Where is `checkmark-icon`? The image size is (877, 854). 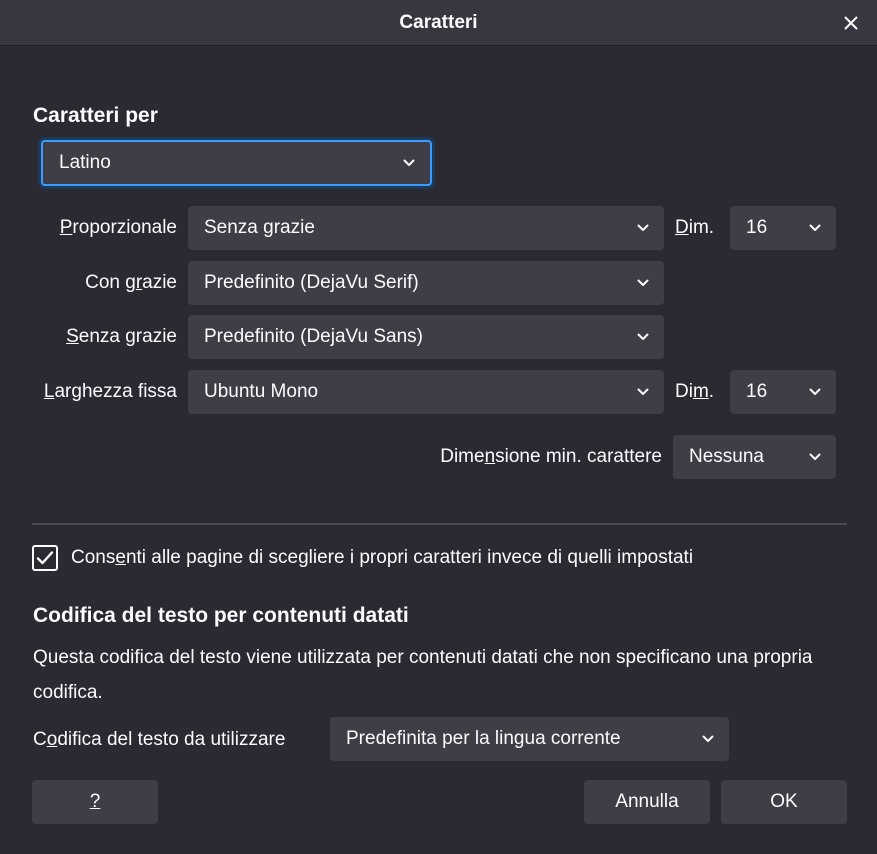
checkmark-icon is located at coordinates (45, 558).